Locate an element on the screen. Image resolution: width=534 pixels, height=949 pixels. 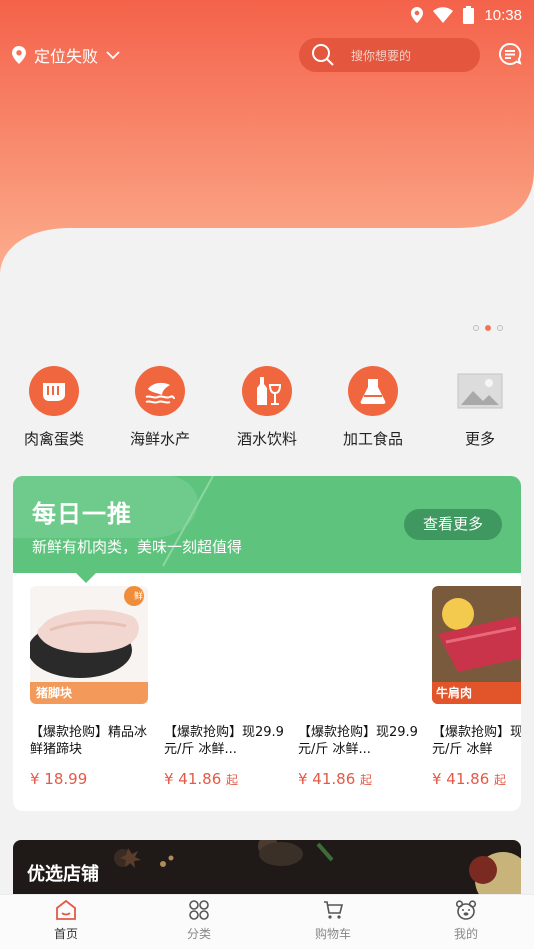
daily-subtitle: 新鲜有机肉类，美味一刻超值得 is located at coordinates (137, 547).